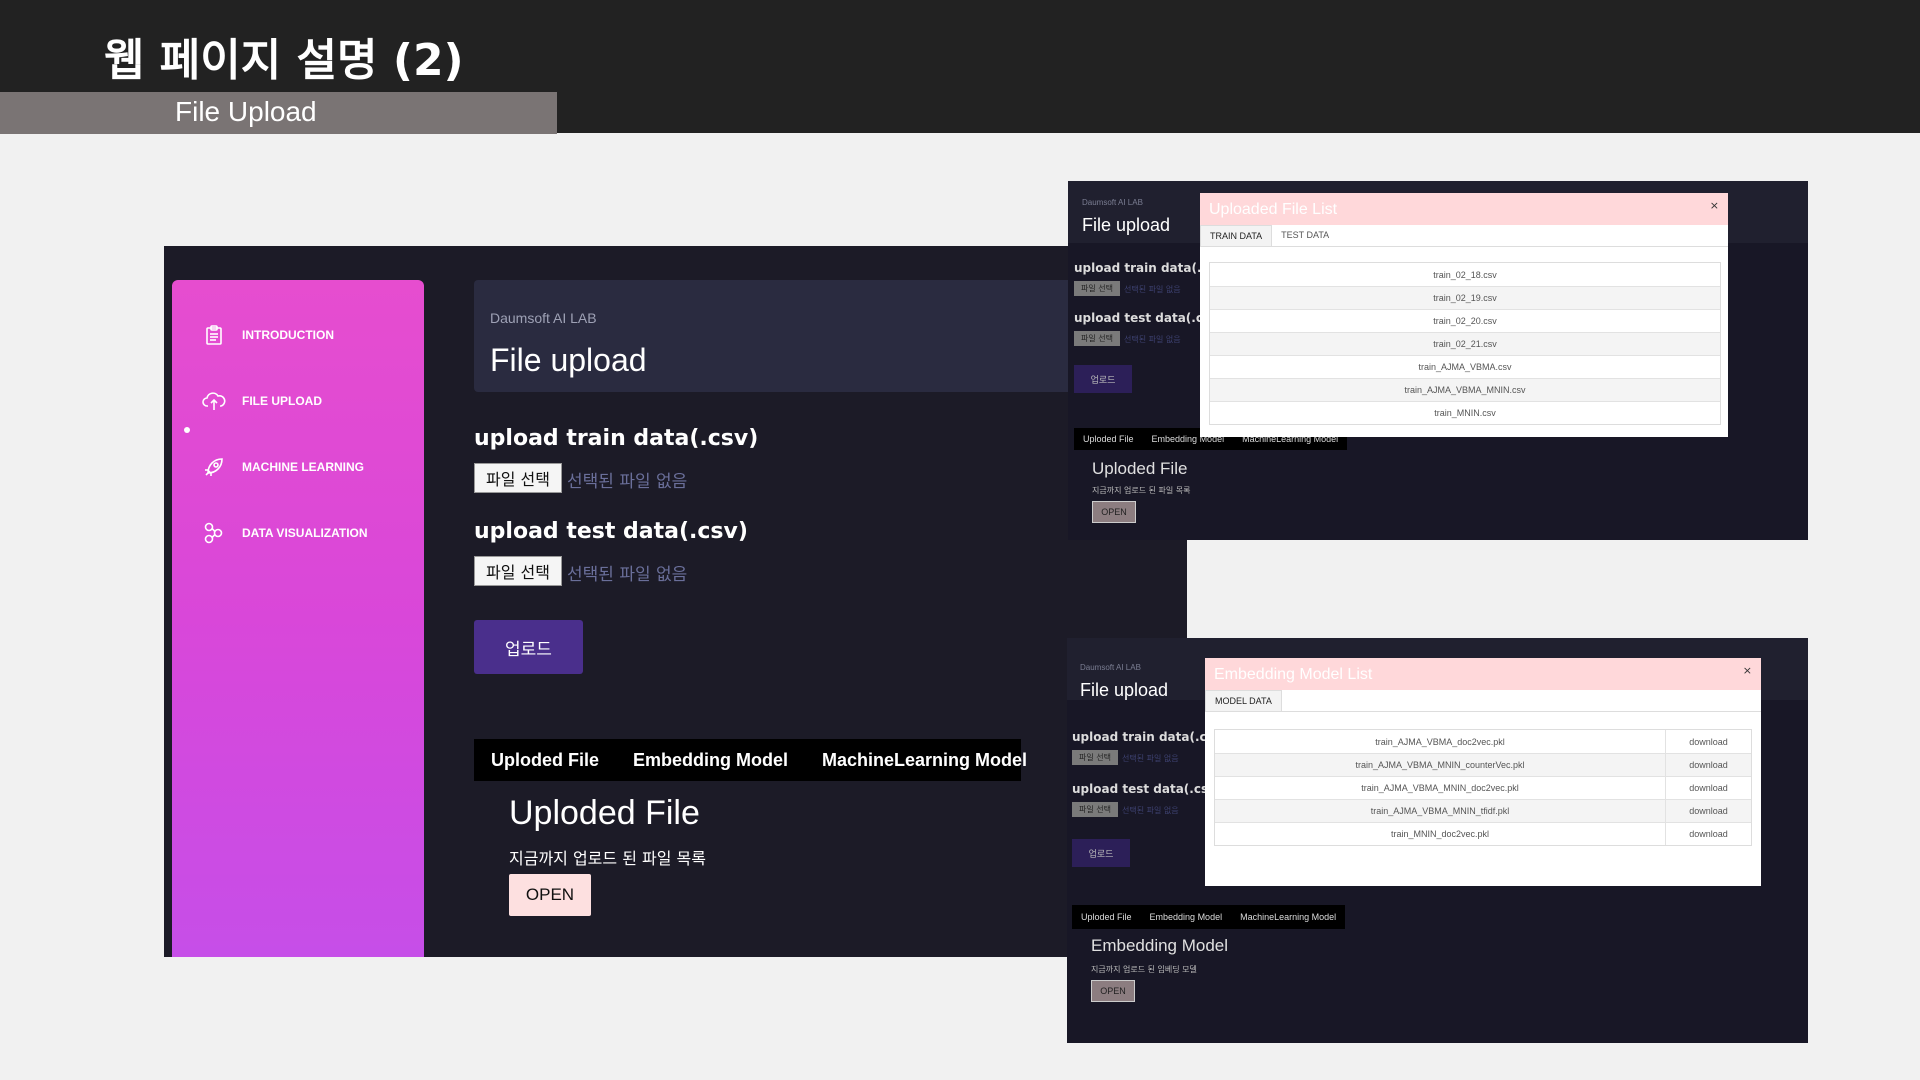  I want to click on active-indicator-dot, so click(187, 430).